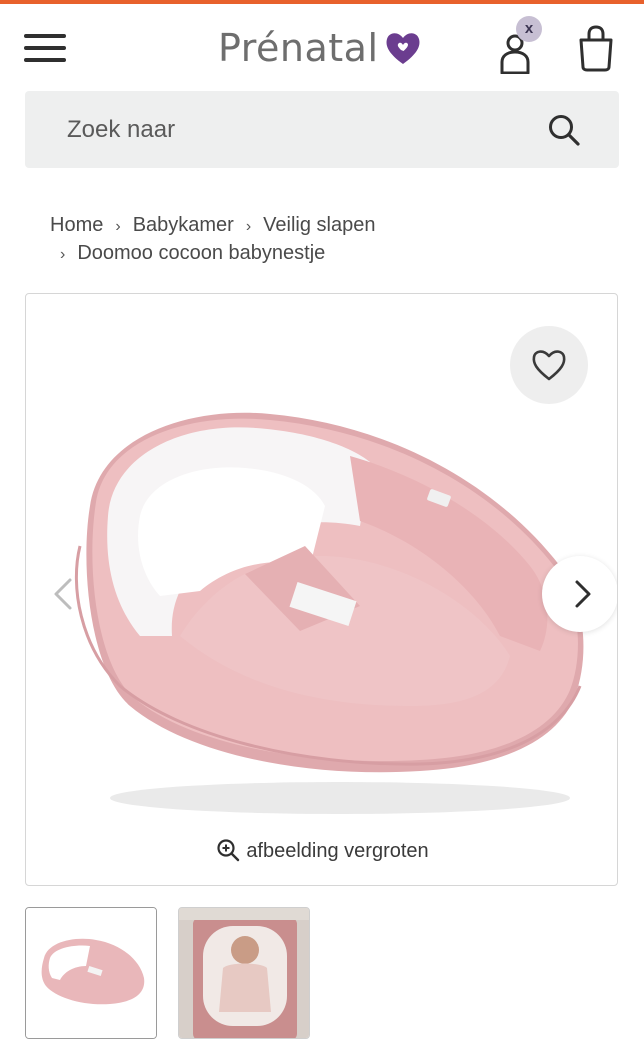  What do you see at coordinates (76, 225) in the screenshot?
I see `breadcrumb-item-home: Home` at bounding box center [76, 225].